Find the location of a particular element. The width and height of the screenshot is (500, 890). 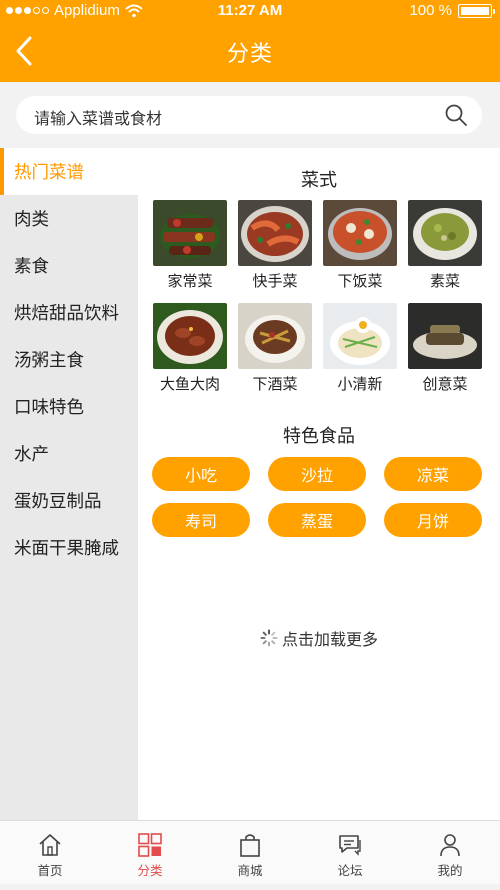

forum-chat-icon is located at coordinates (350, 845).